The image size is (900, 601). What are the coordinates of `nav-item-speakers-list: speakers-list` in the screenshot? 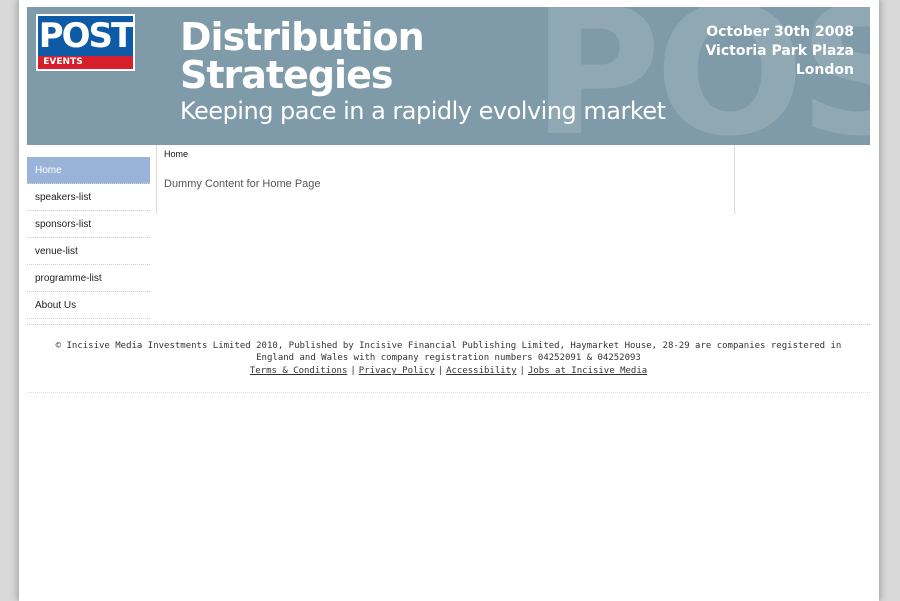 It's located at (88, 197).